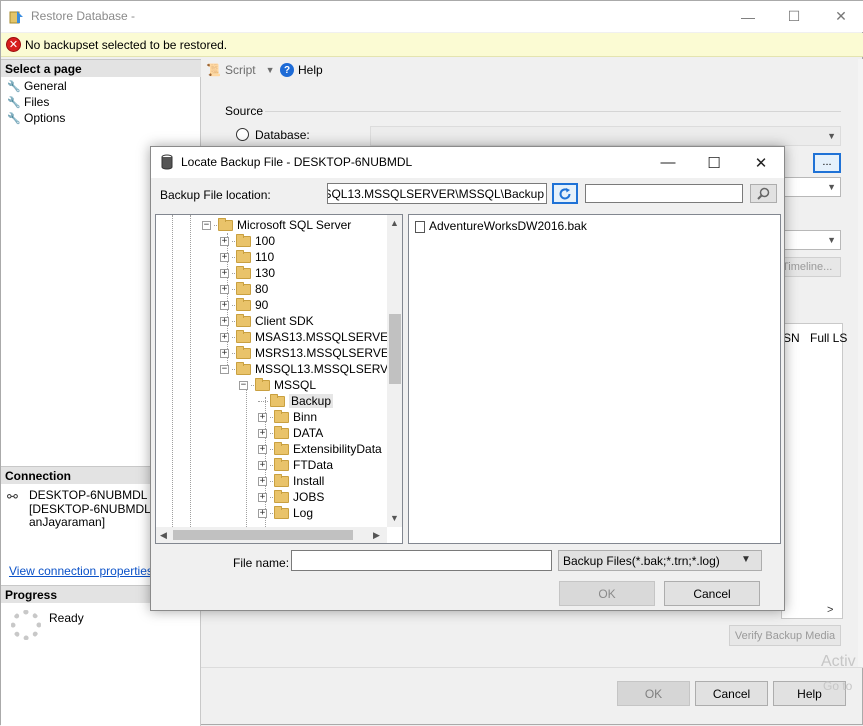 This screenshot has height=726, width=863. I want to click on dialog-maximize-button: ☐, so click(714, 162).